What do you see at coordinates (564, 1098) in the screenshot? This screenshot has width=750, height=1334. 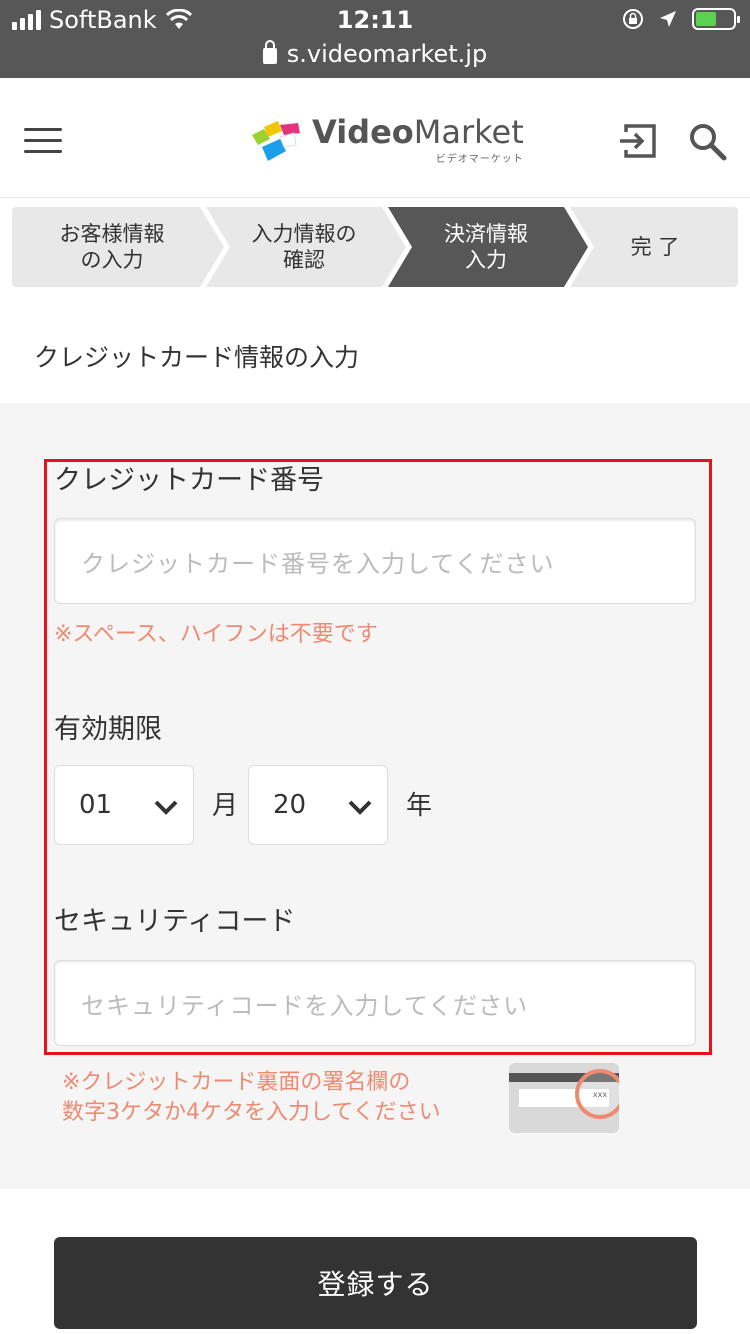 I see `card-back-illustration: xxx` at bounding box center [564, 1098].